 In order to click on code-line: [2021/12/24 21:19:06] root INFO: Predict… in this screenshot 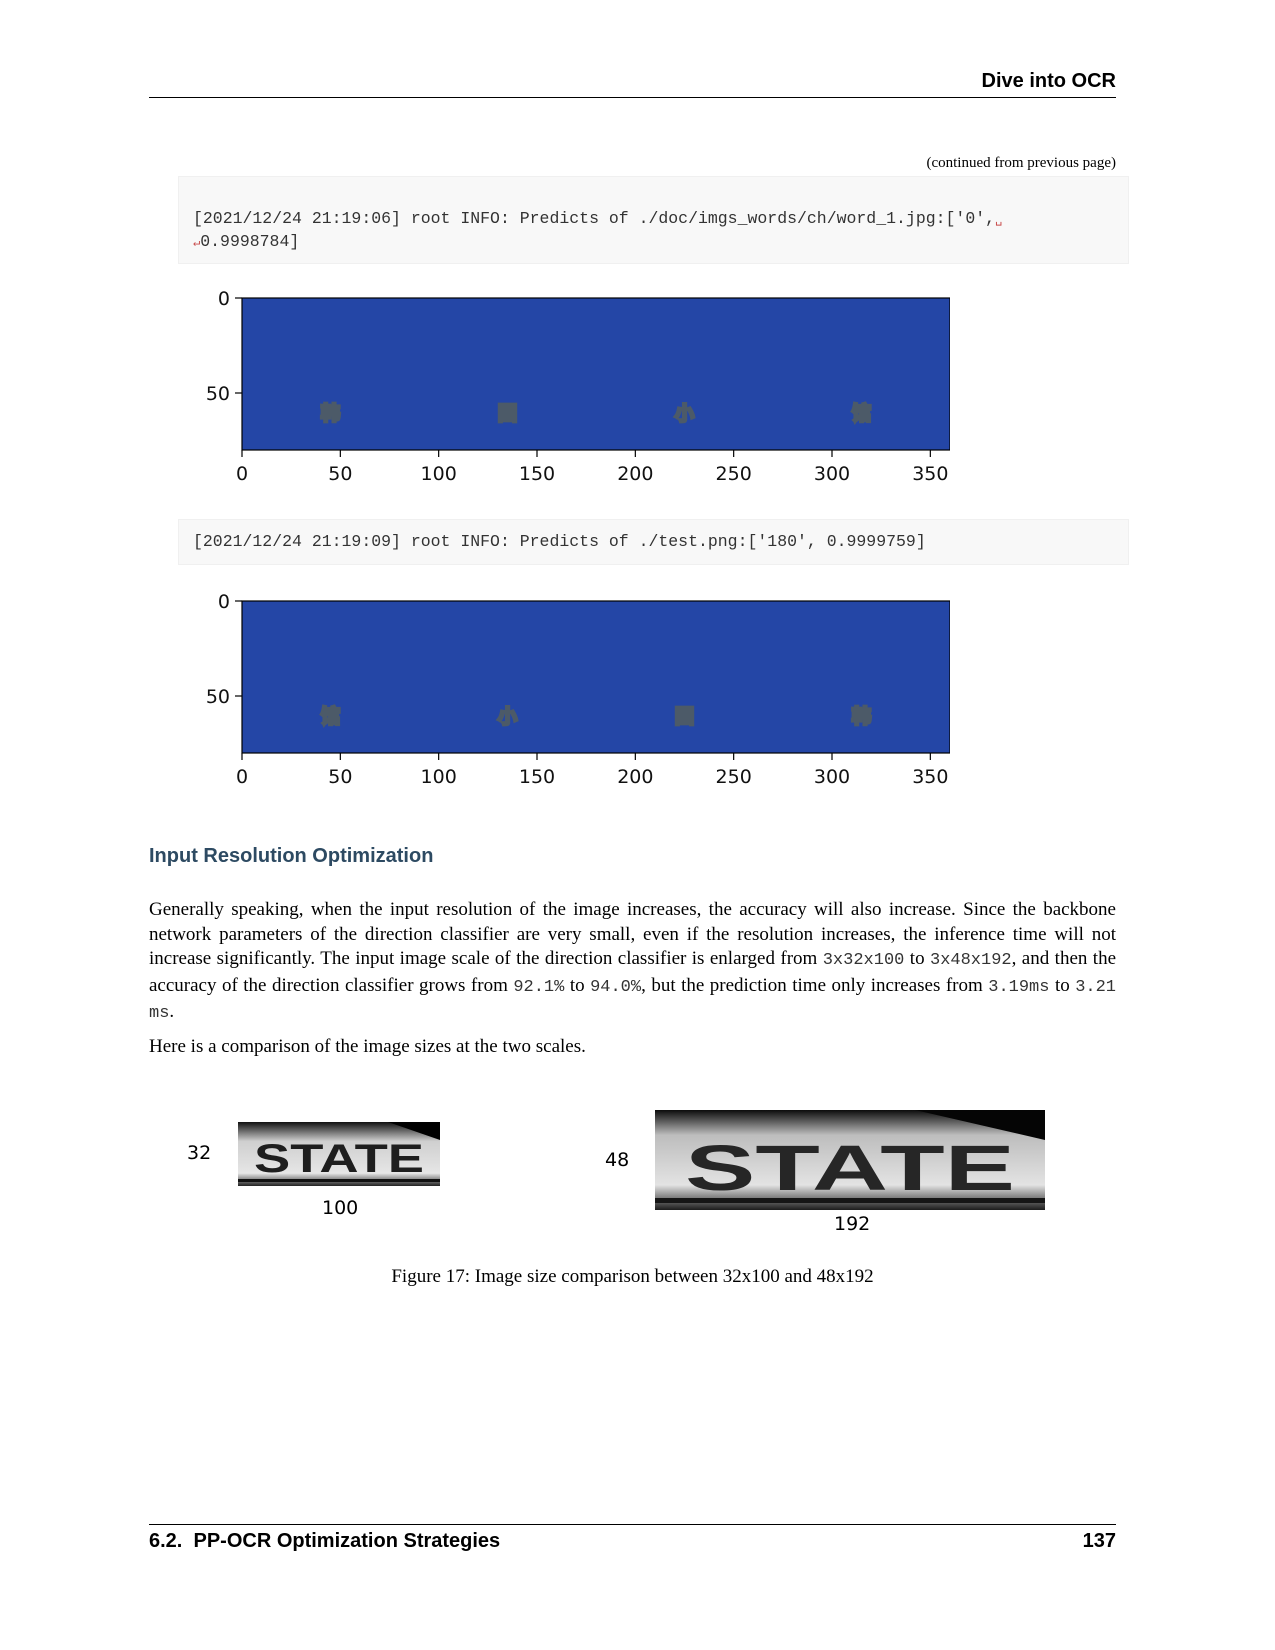, I will do `click(597, 218)`.